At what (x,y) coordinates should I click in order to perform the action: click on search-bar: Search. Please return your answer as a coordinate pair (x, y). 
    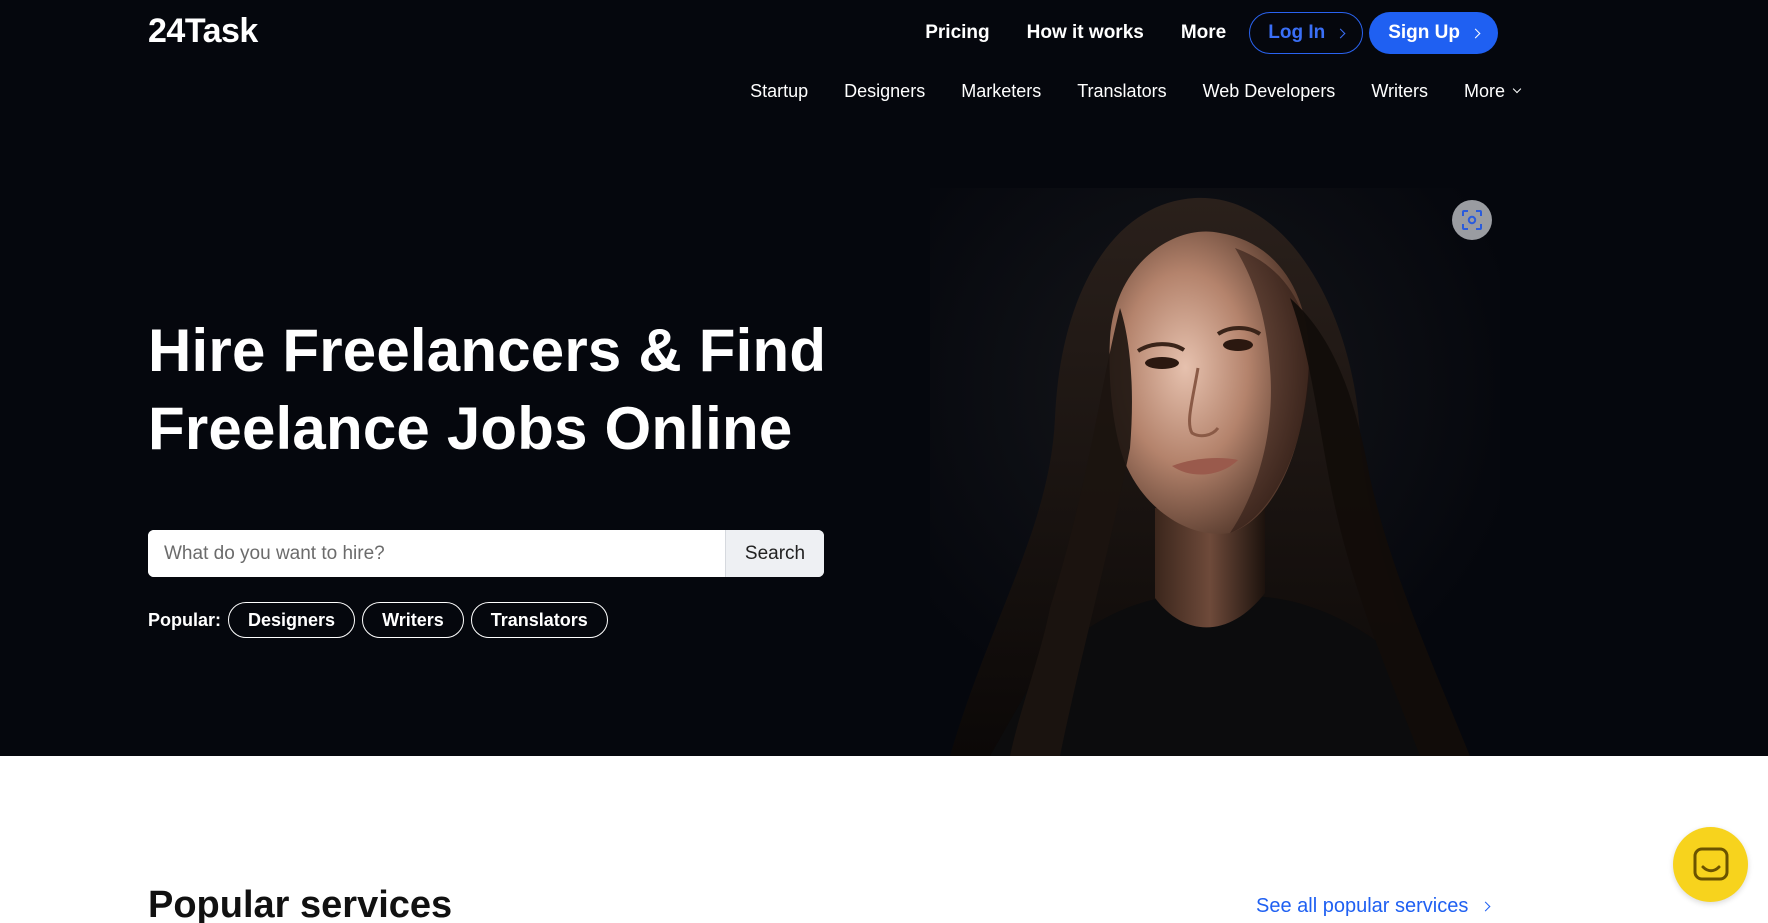
    Looking at the image, I should click on (486, 553).